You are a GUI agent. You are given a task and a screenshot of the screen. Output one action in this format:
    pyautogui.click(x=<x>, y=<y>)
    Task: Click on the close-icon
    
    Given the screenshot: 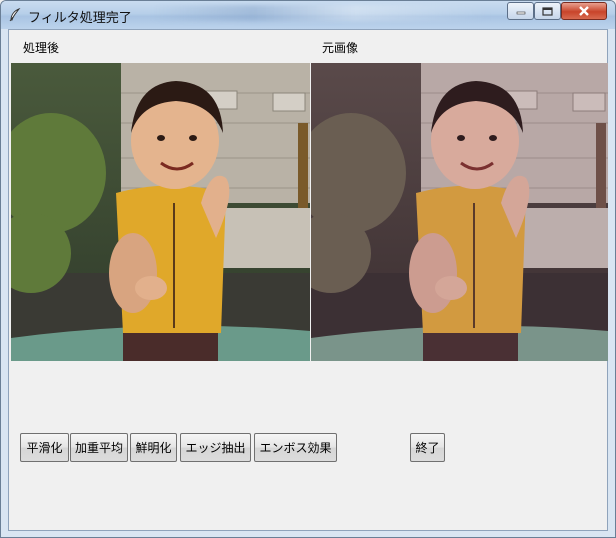 What is the action you would take?
    pyautogui.click(x=584, y=11)
    